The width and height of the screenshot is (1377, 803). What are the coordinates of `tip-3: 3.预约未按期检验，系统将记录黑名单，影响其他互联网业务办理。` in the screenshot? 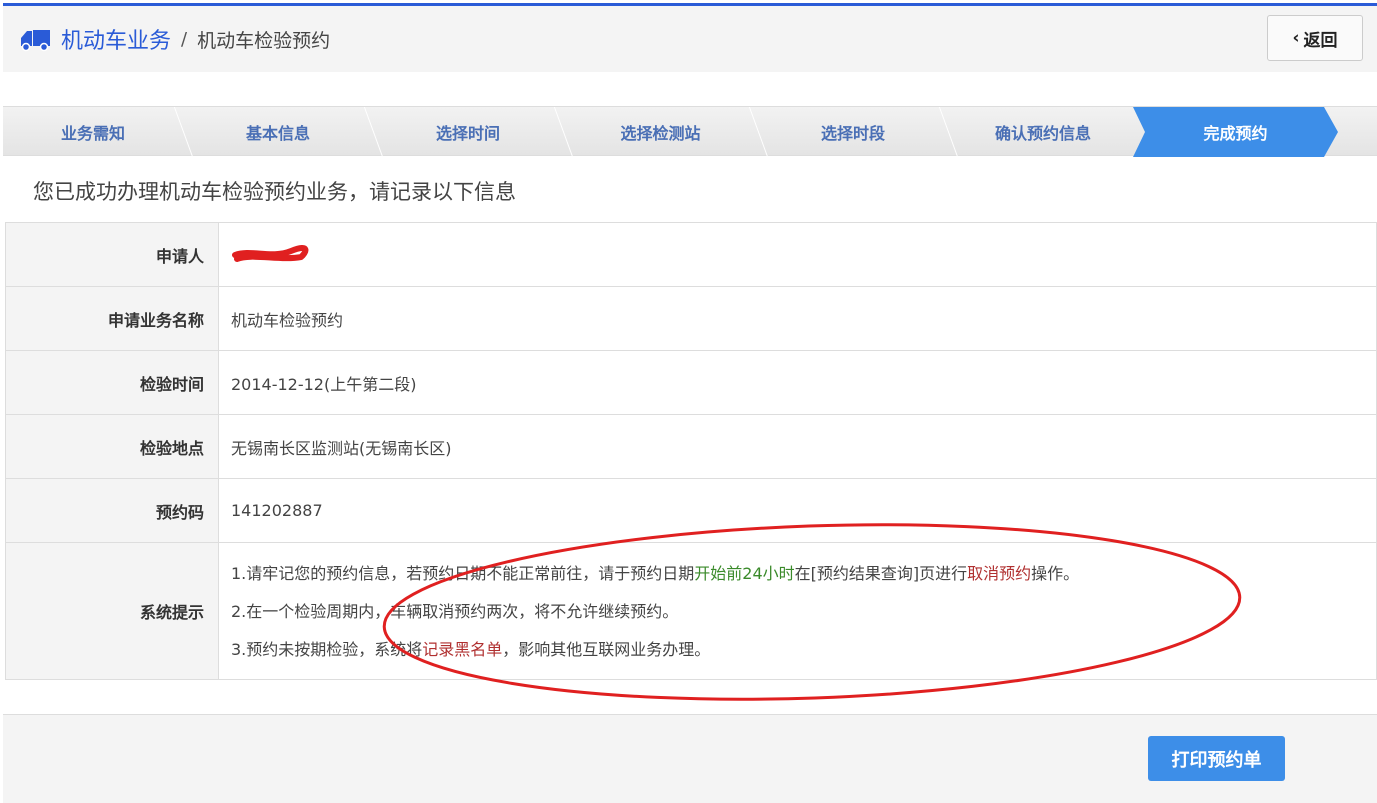 It's located at (803, 650).